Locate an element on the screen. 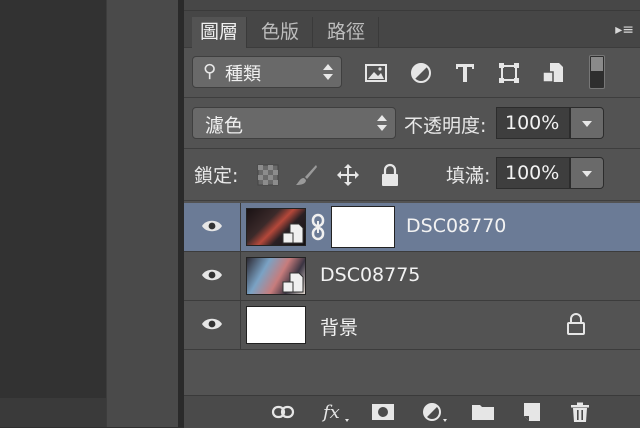 Image resolution: width=640 pixels, height=428 pixels. layer-name: 背景 is located at coordinates (339, 326).